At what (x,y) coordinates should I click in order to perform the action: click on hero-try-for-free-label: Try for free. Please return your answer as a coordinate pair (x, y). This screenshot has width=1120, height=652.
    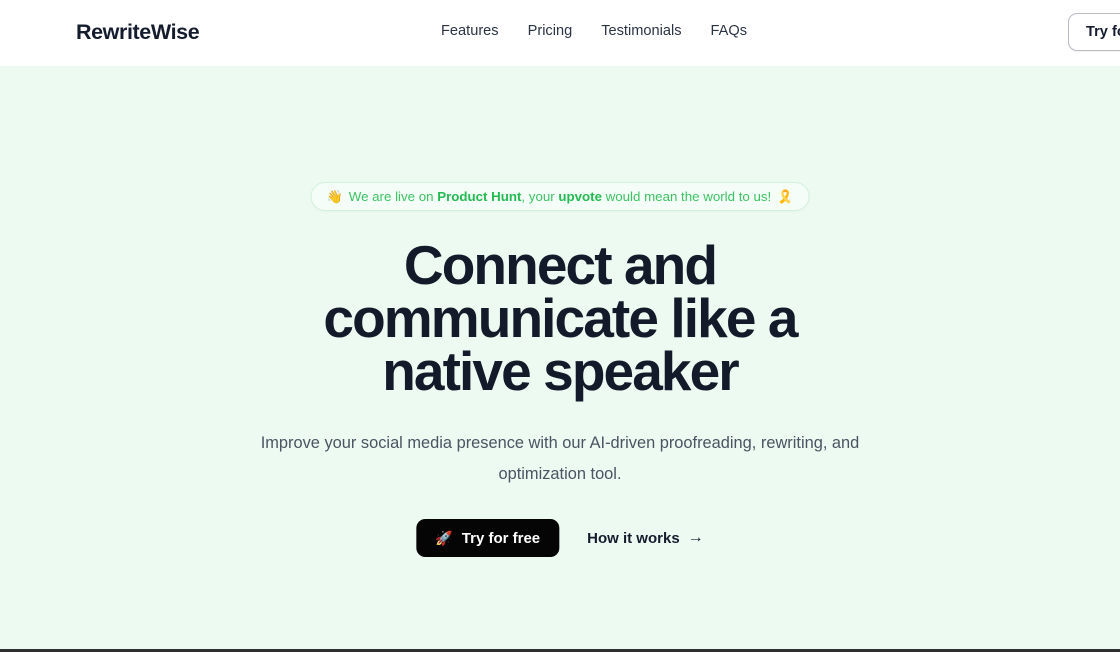
    Looking at the image, I should click on (501, 538).